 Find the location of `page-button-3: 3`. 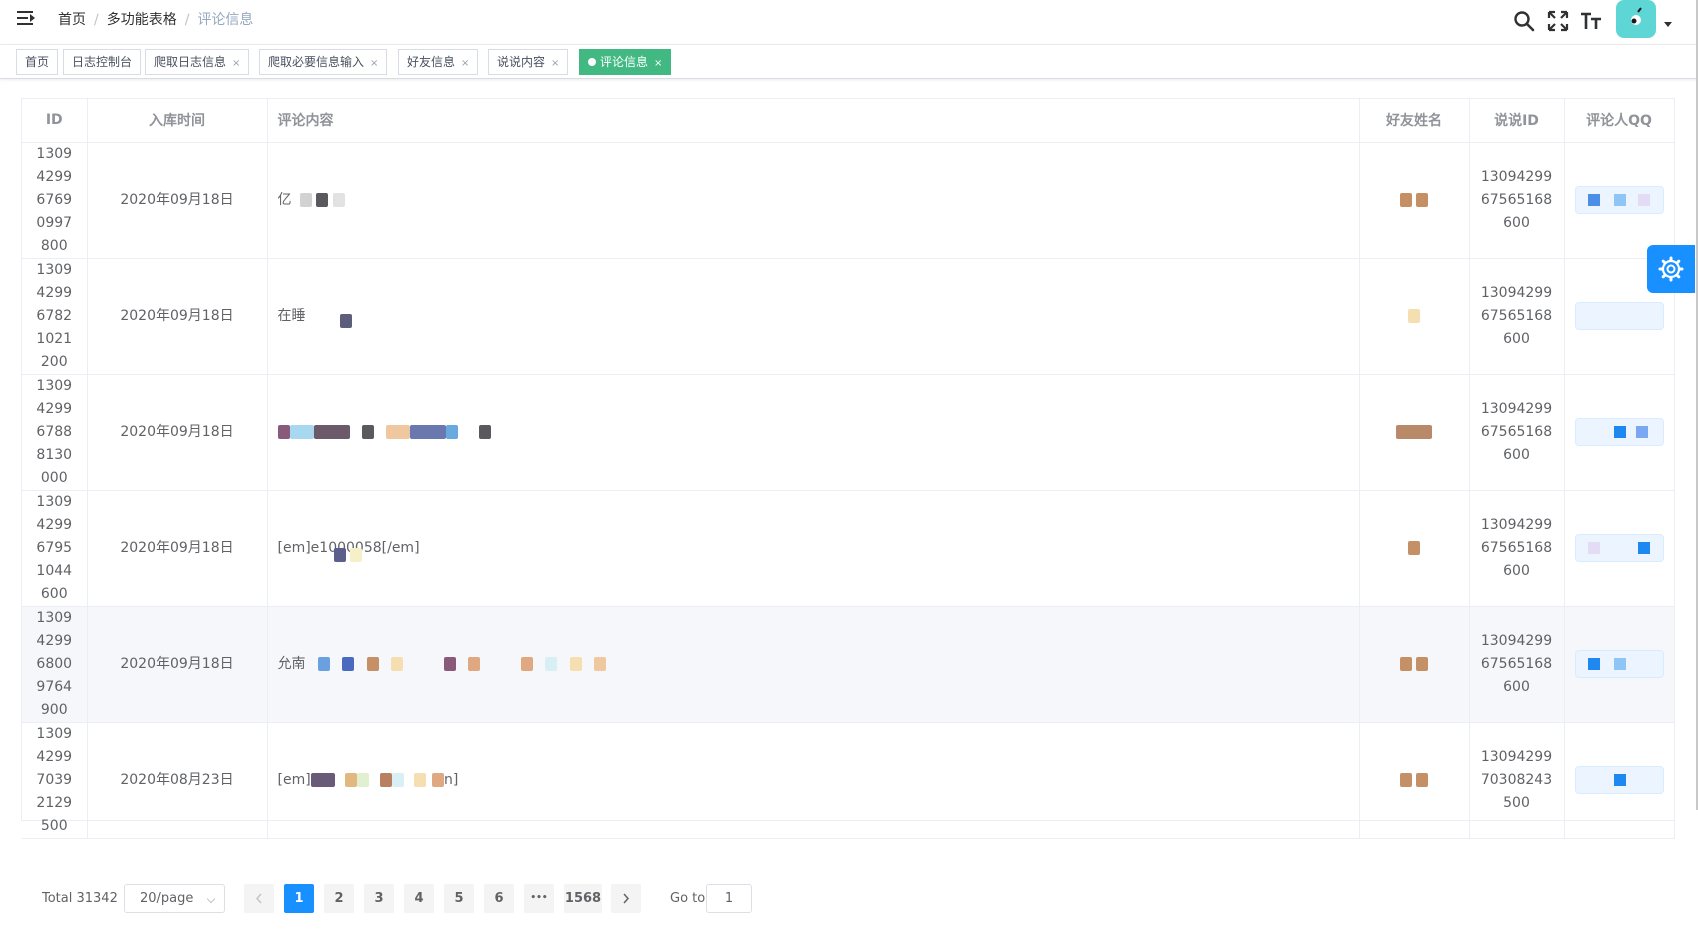

page-button-3: 3 is located at coordinates (379, 898).